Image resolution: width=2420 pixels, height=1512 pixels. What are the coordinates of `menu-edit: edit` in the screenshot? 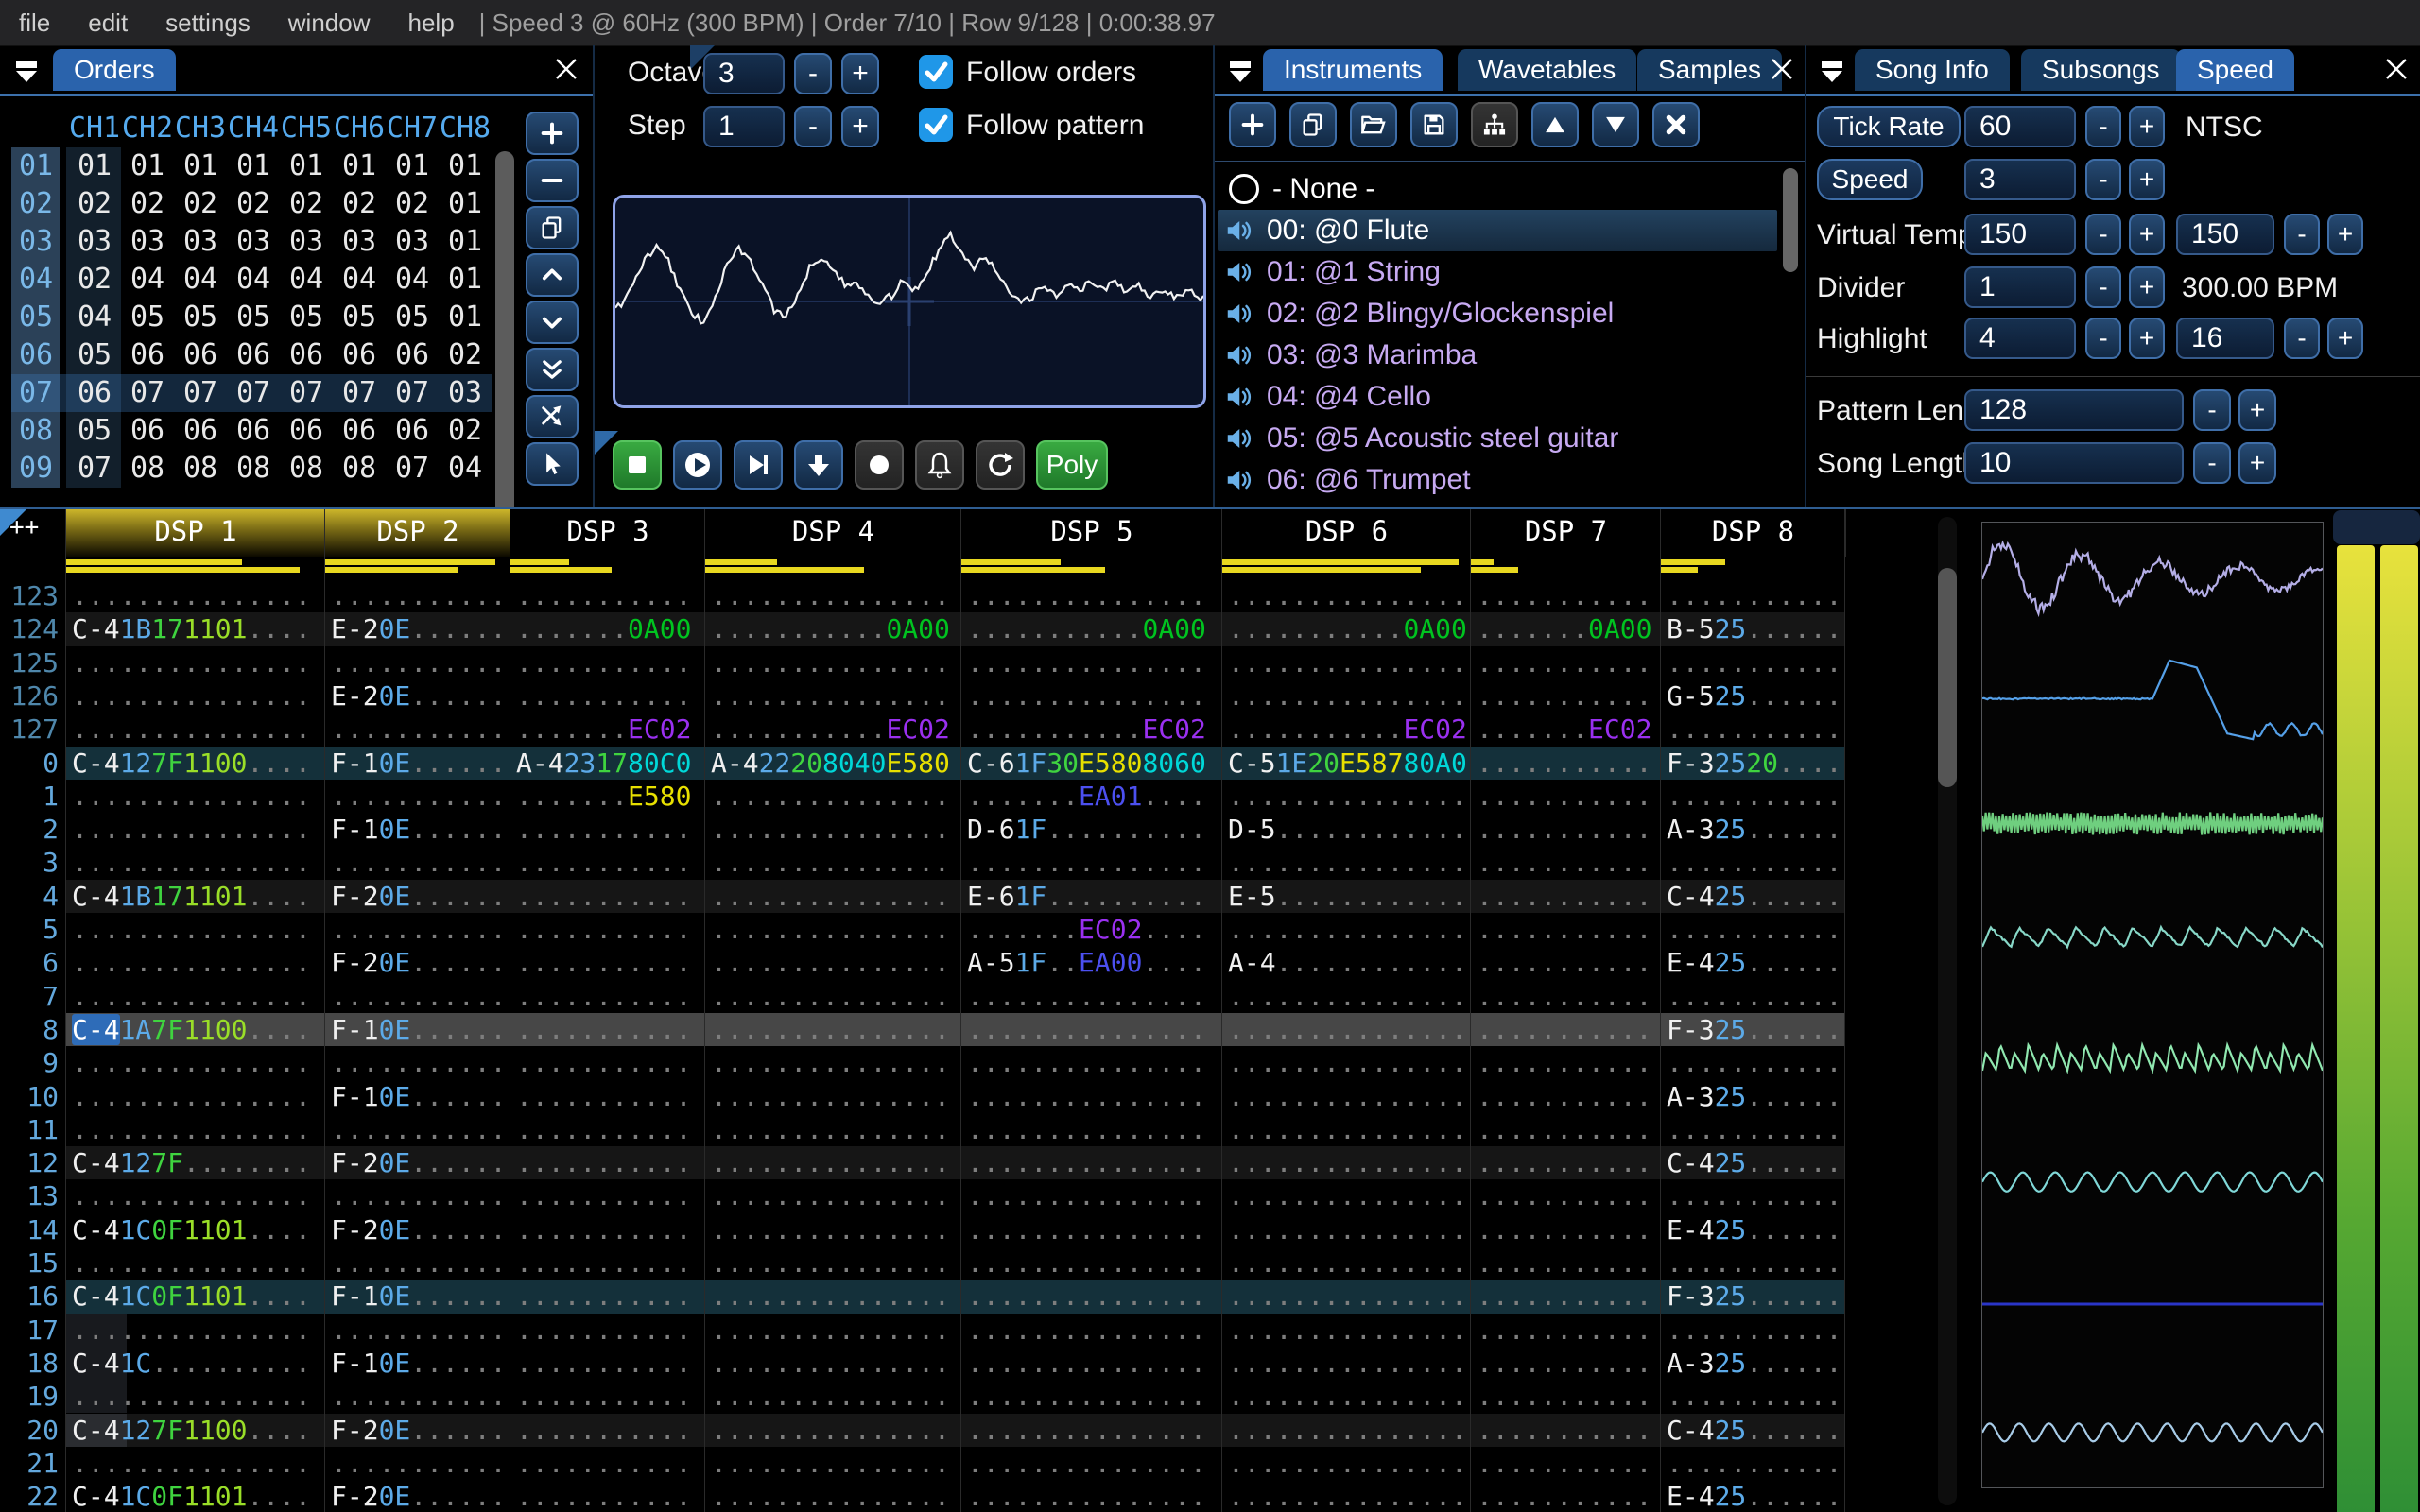 It's located at (108, 23).